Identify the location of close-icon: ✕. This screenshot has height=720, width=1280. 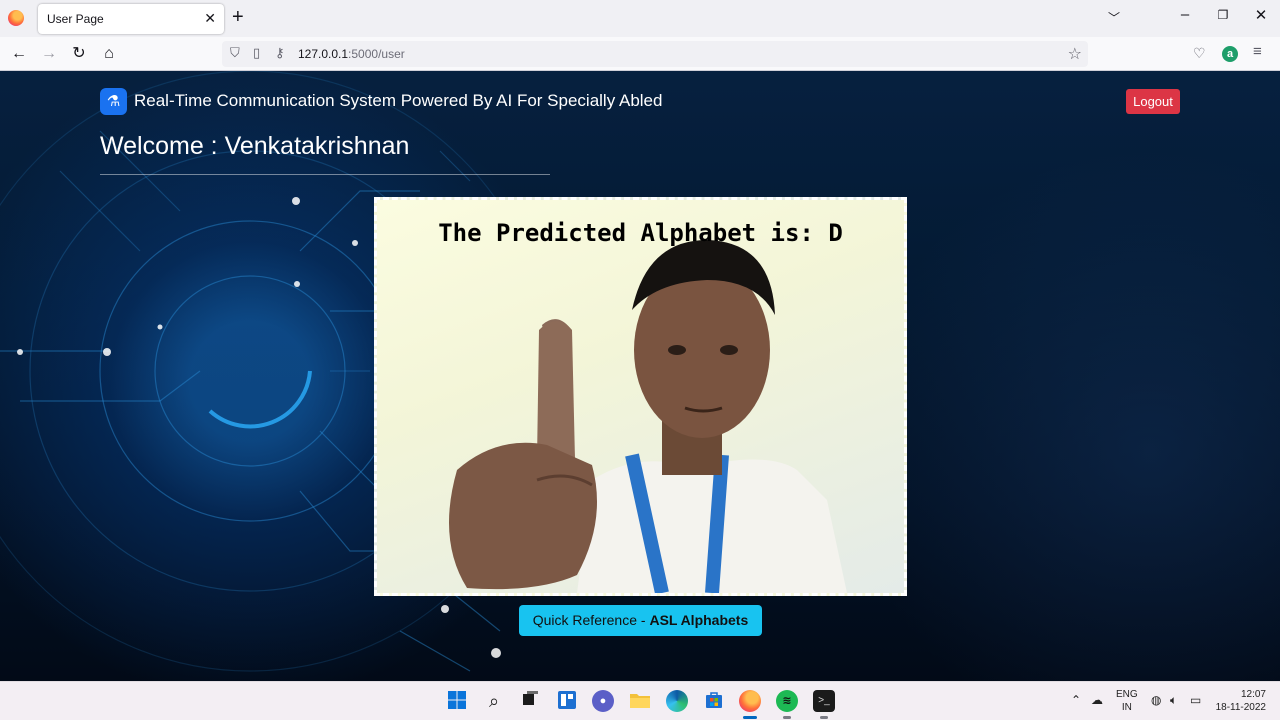
(210, 18).